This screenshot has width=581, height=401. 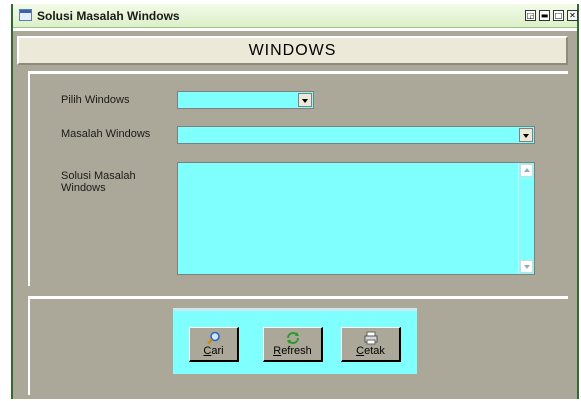 What do you see at coordinates (213, 351) in the screenshot?
I see `cari-label: Cari` at bounding box center [213, 351].